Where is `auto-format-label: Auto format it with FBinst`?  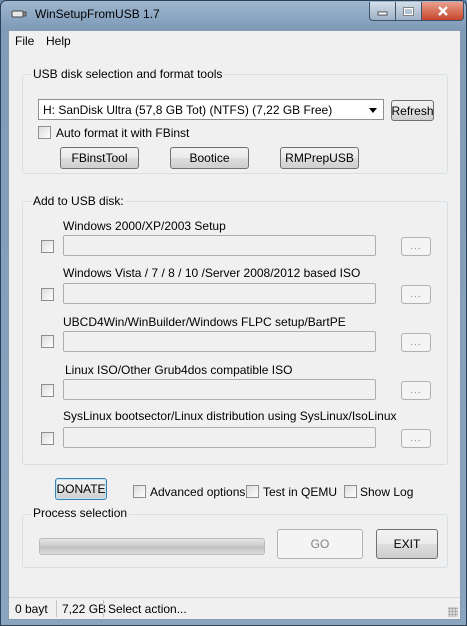
auto-format-label: Auto format it with FBinst is located at coordinates (122, 133).